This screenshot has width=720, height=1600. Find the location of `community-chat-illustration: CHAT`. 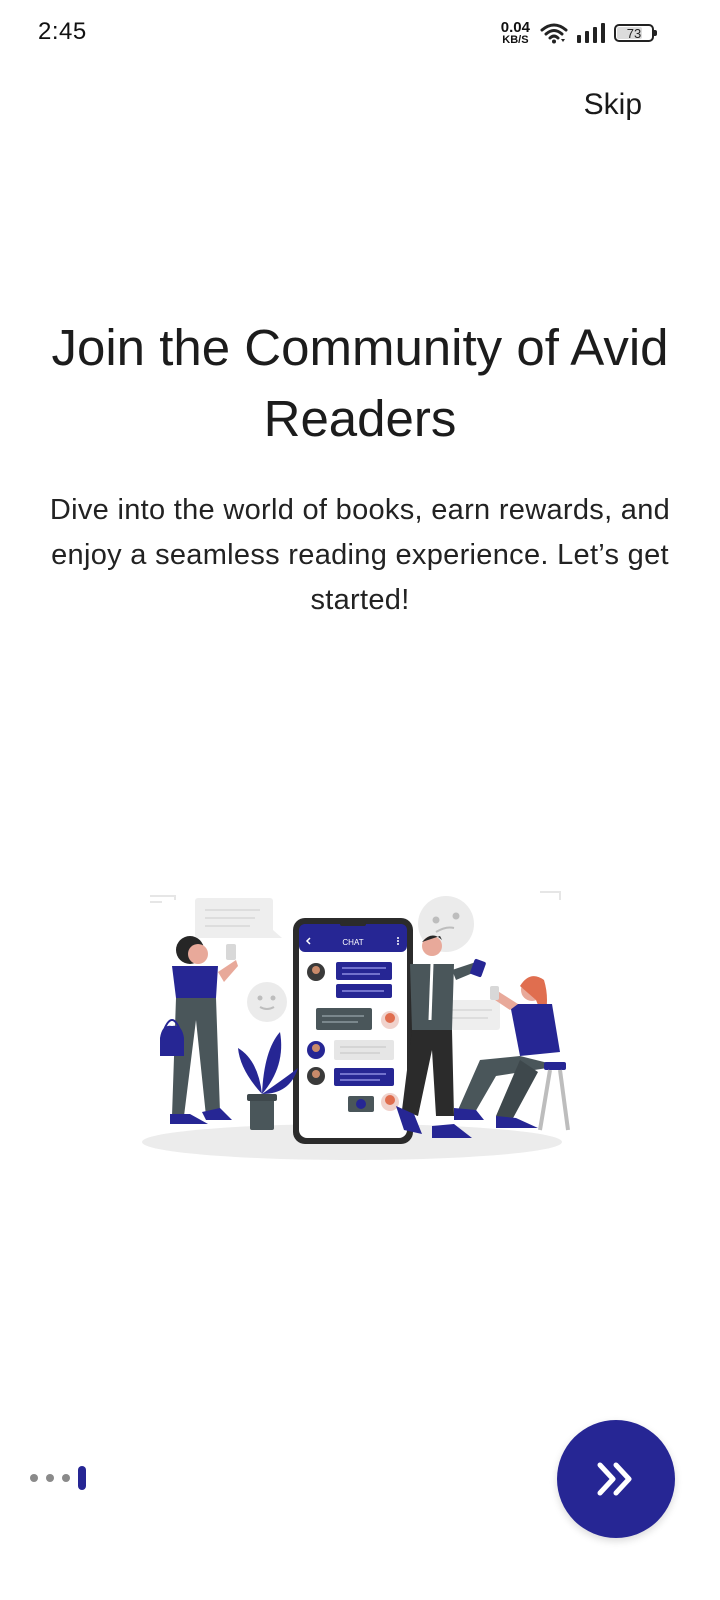

community-chat-illustration: CHAT is located at coordinates (356, 1025).